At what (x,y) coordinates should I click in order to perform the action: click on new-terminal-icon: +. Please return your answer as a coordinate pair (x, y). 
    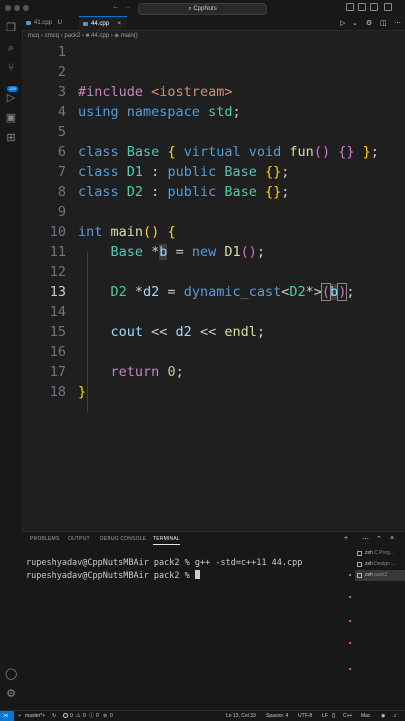
    Looking at the image, I should click on (346, 538).